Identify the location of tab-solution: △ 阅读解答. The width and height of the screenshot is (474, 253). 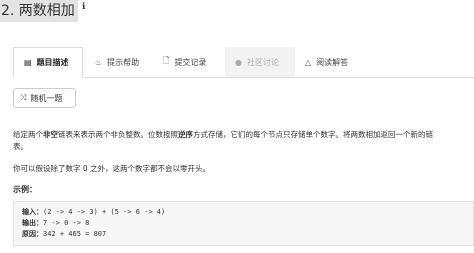
(333, 62).